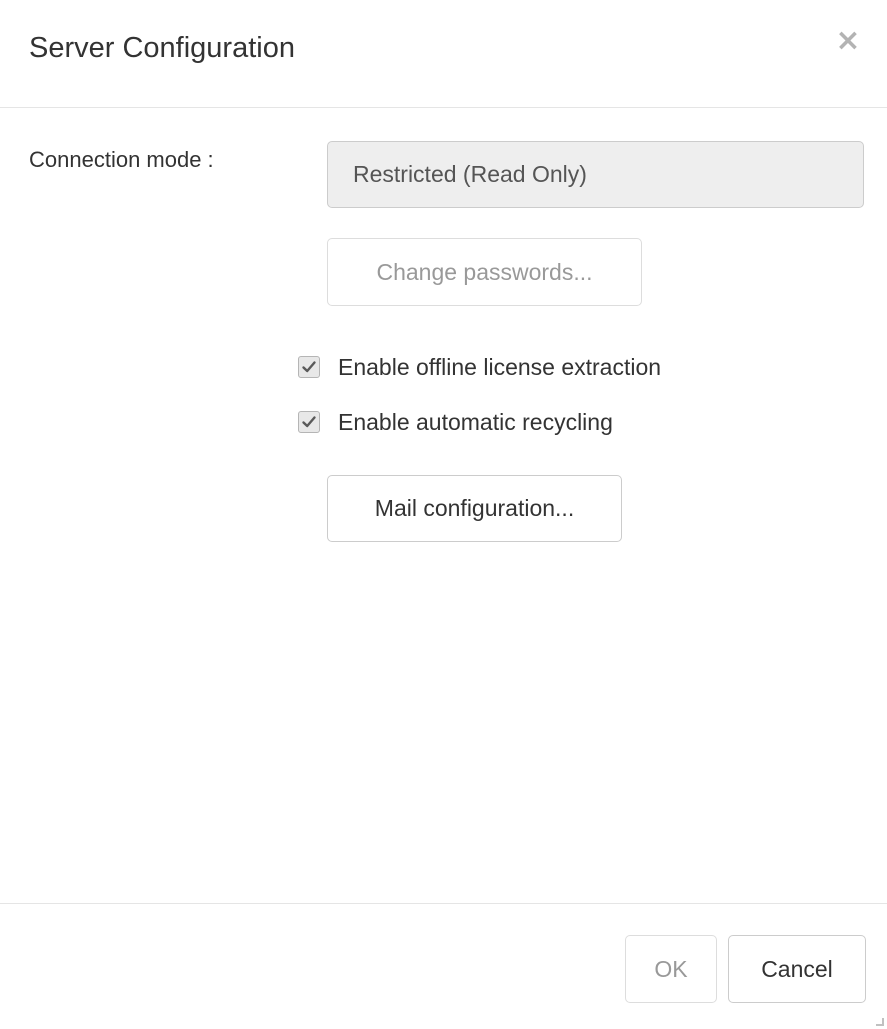 Image resolution: width=887 pixels, height=1029 pixels. Describe the element at coordinates (162, 48) in the screenshot. I see `dialog-title: Server Configuration` at that location.